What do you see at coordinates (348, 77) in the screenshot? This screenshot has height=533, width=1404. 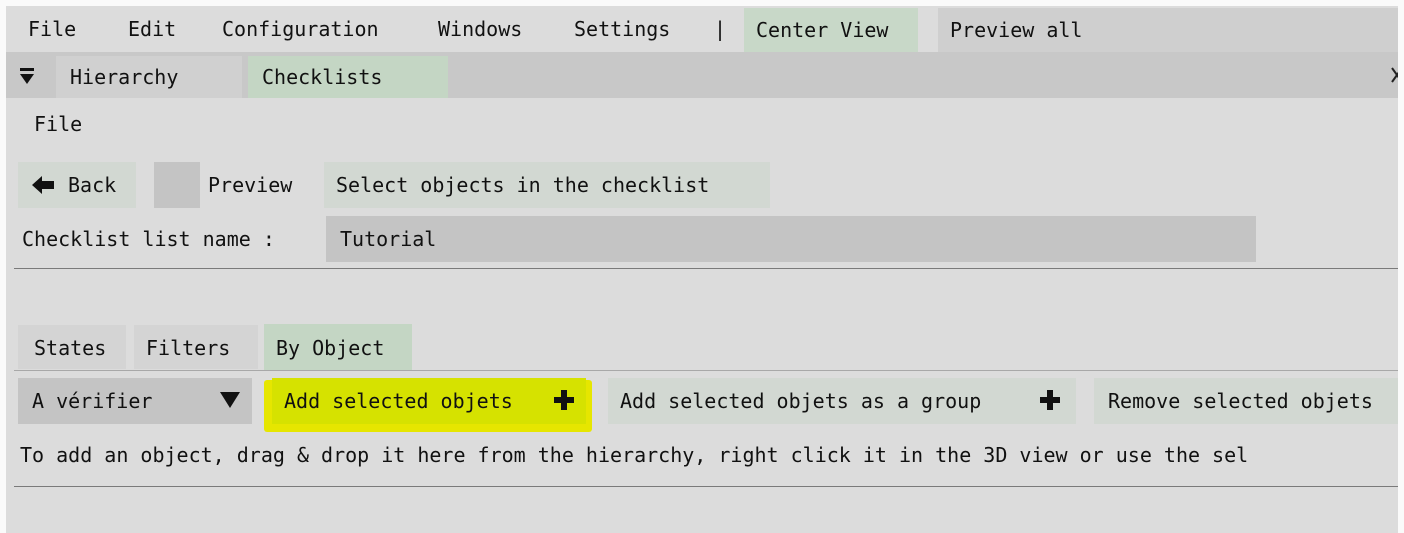 I see `tab-checklists: Checklists` at bounding box center [348, 77].